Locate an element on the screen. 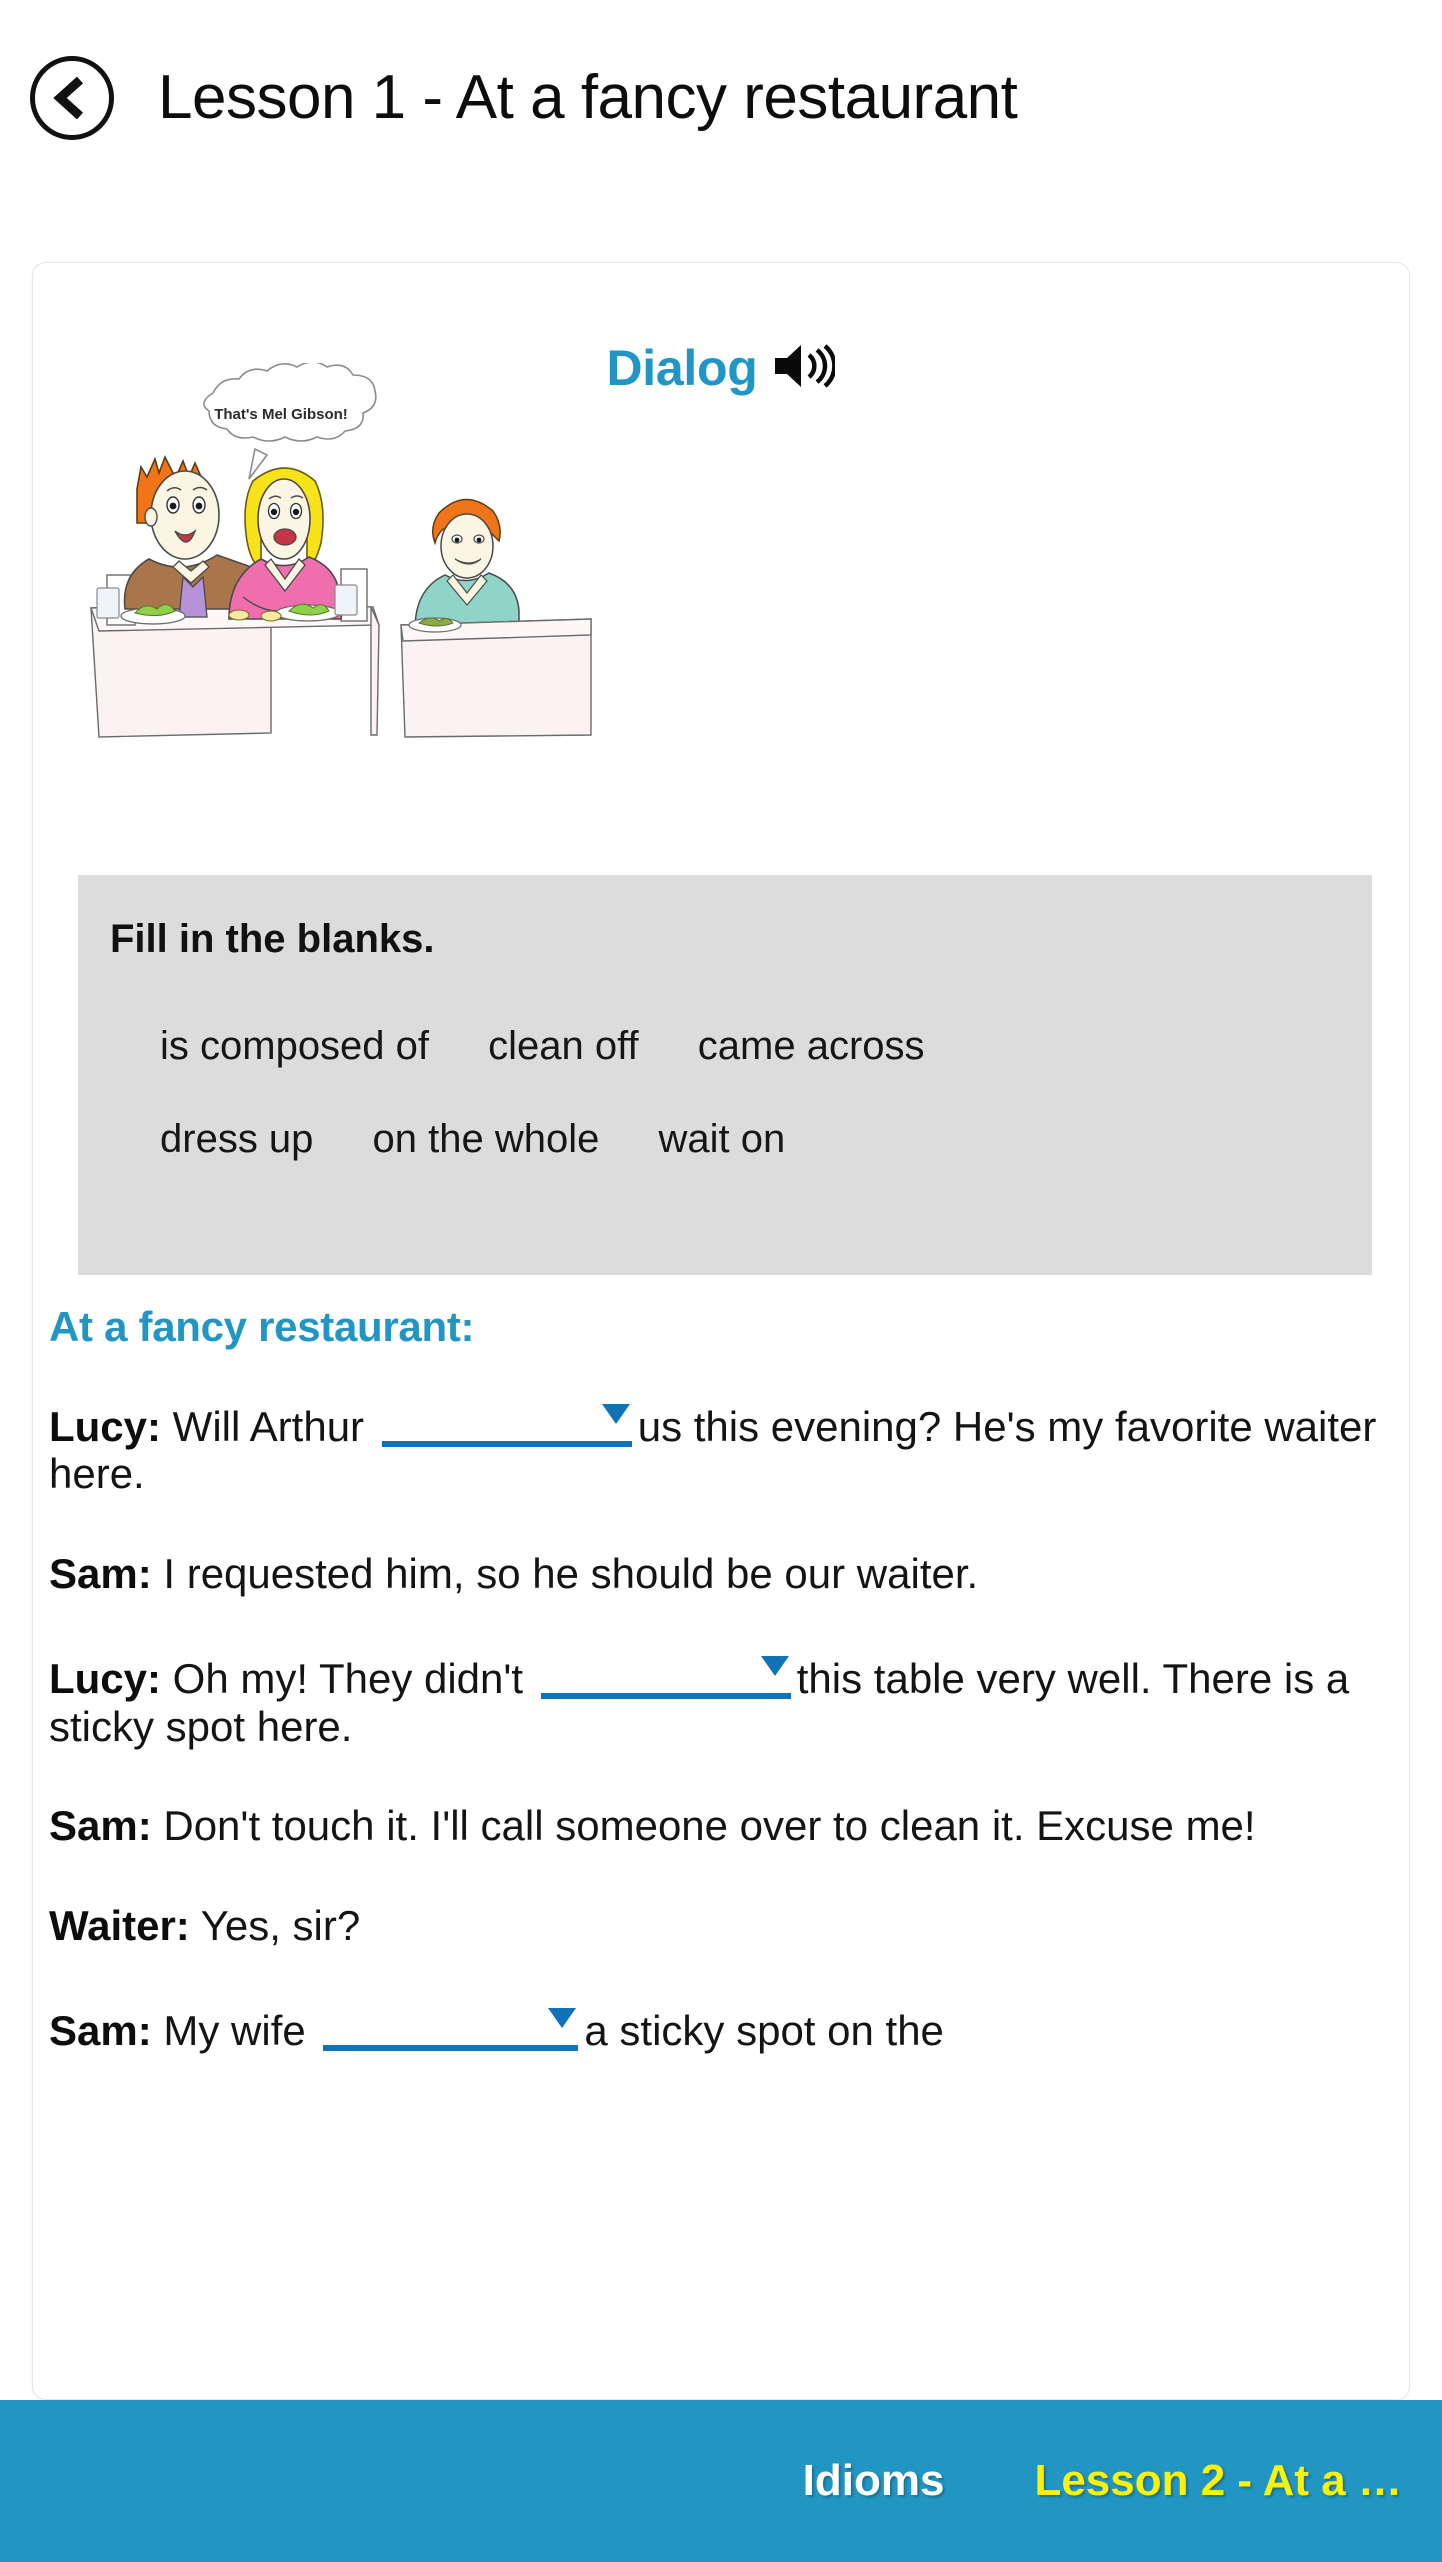  line-text-before: My wife is located at coordinates (228, 2031).